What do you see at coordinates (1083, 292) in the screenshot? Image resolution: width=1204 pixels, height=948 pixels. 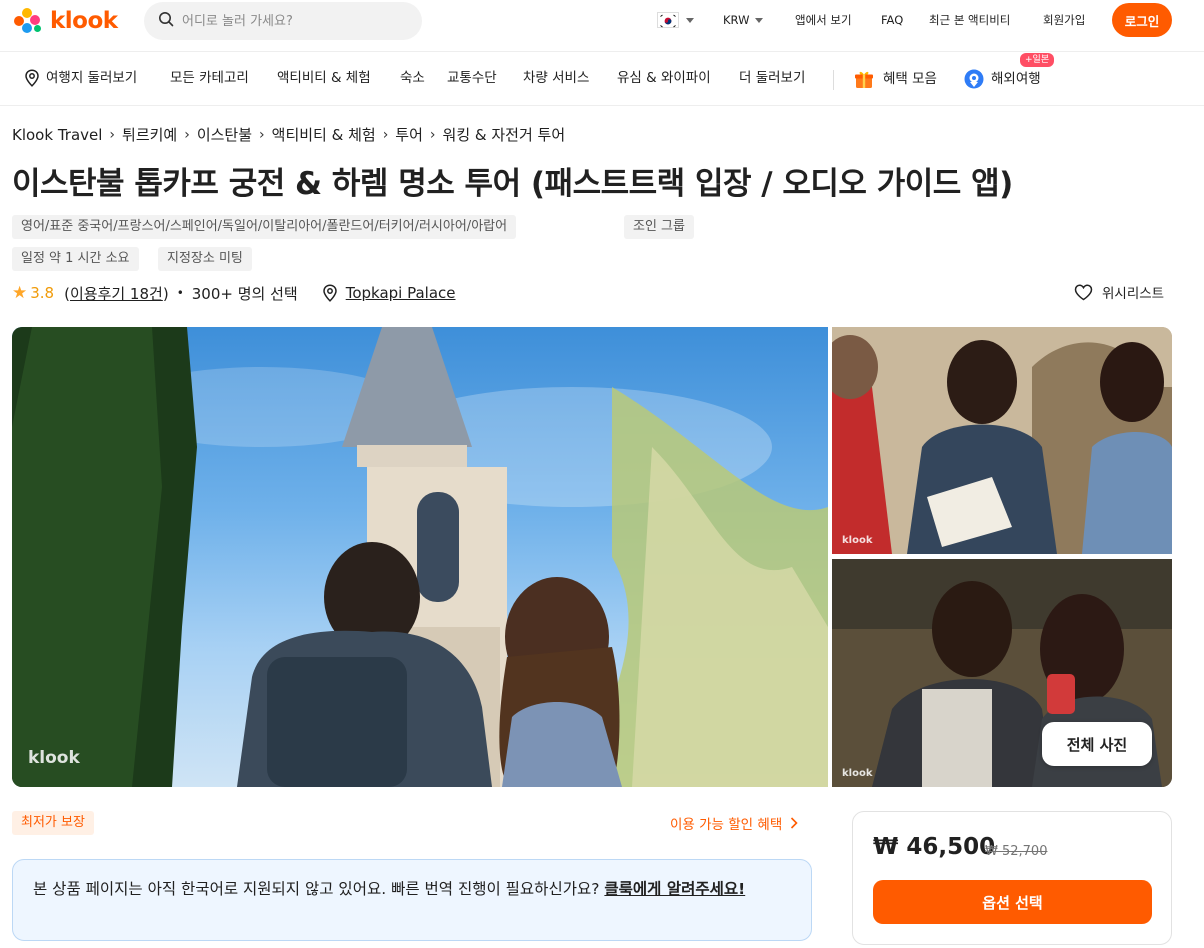 I see `heart-icon` at bounding box center [1083, 292].